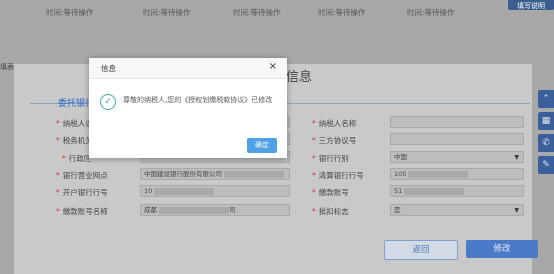 This screenshot has width=554, height=274. Describe the element at coordinates (531, 5) in the screenshot. I see `fill-instructions-button: 填写说明` at that location.